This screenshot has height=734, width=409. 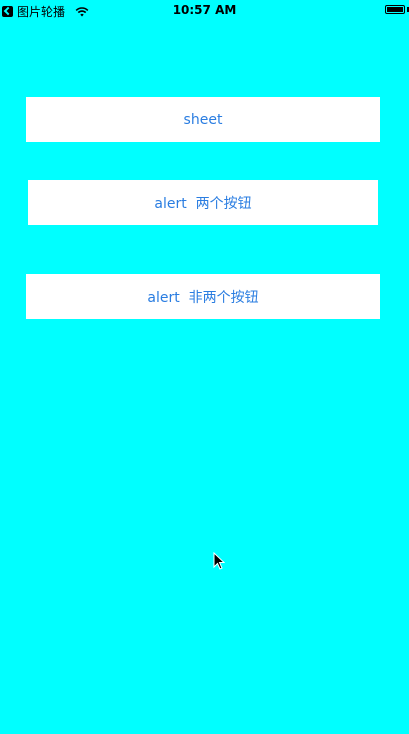 I want to click on battery-icon, so click(x=395, y=9).